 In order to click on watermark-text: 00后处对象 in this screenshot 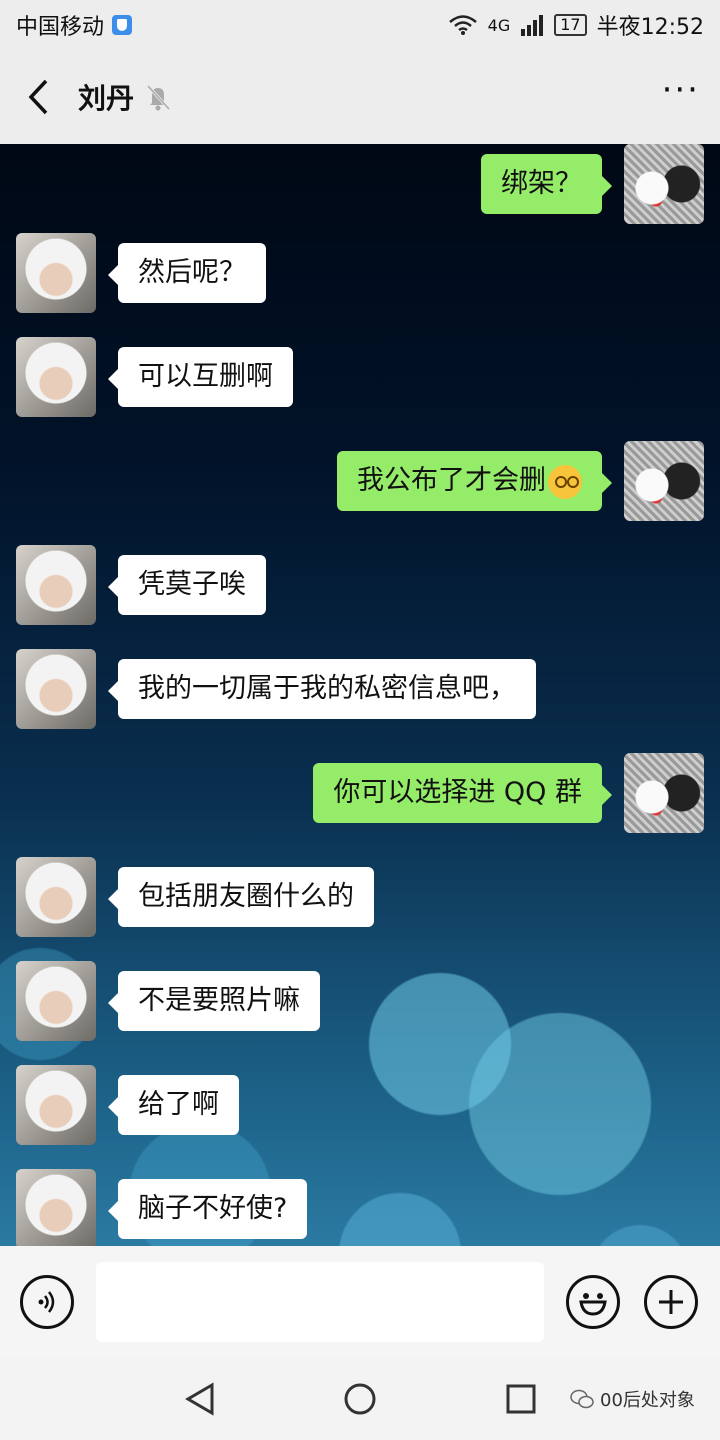, I will do `click(647, 1400)`.